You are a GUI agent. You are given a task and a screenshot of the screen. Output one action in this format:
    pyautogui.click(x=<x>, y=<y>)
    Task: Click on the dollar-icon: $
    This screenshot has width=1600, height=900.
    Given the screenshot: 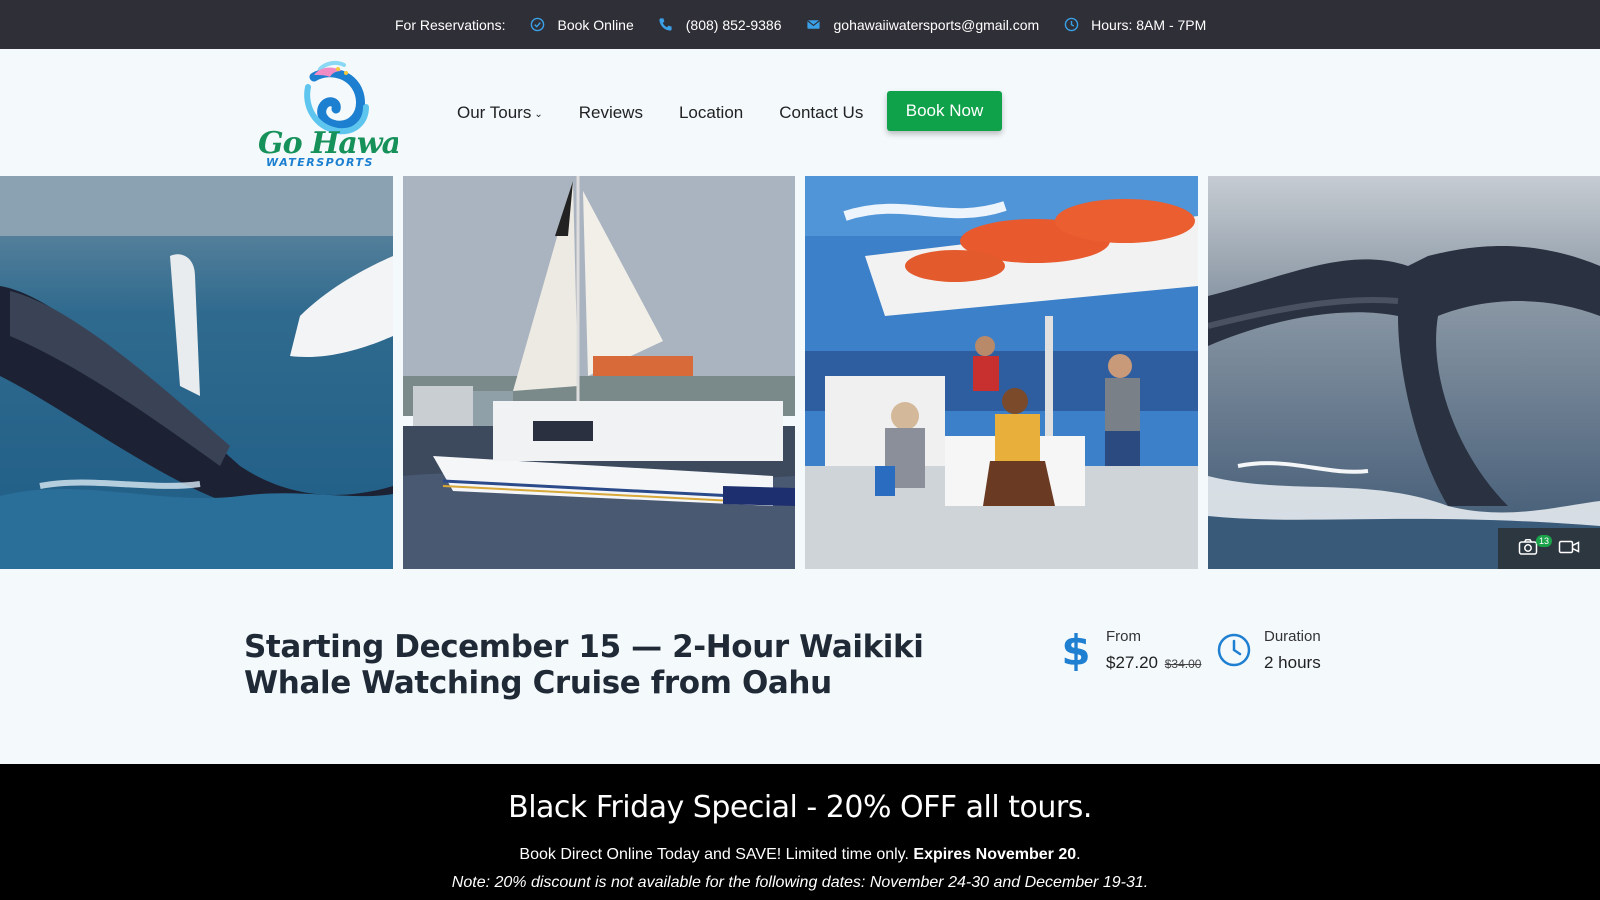 What is the action you would take?
    pyautogui.click(x=1076, y=650)
    